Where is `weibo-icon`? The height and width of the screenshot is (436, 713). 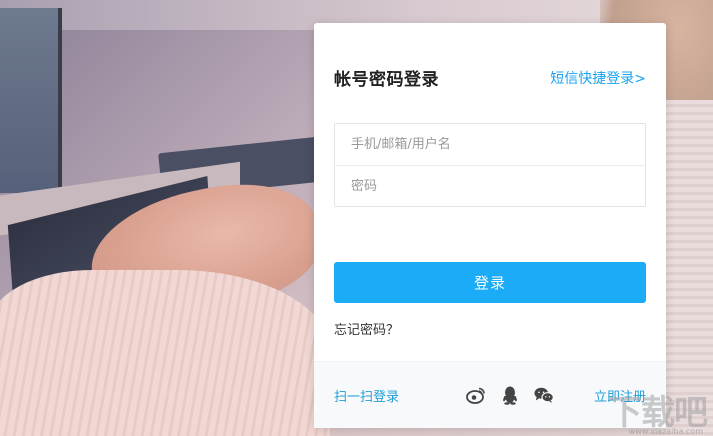
weibo-icon is located at coordinates (476, 395).